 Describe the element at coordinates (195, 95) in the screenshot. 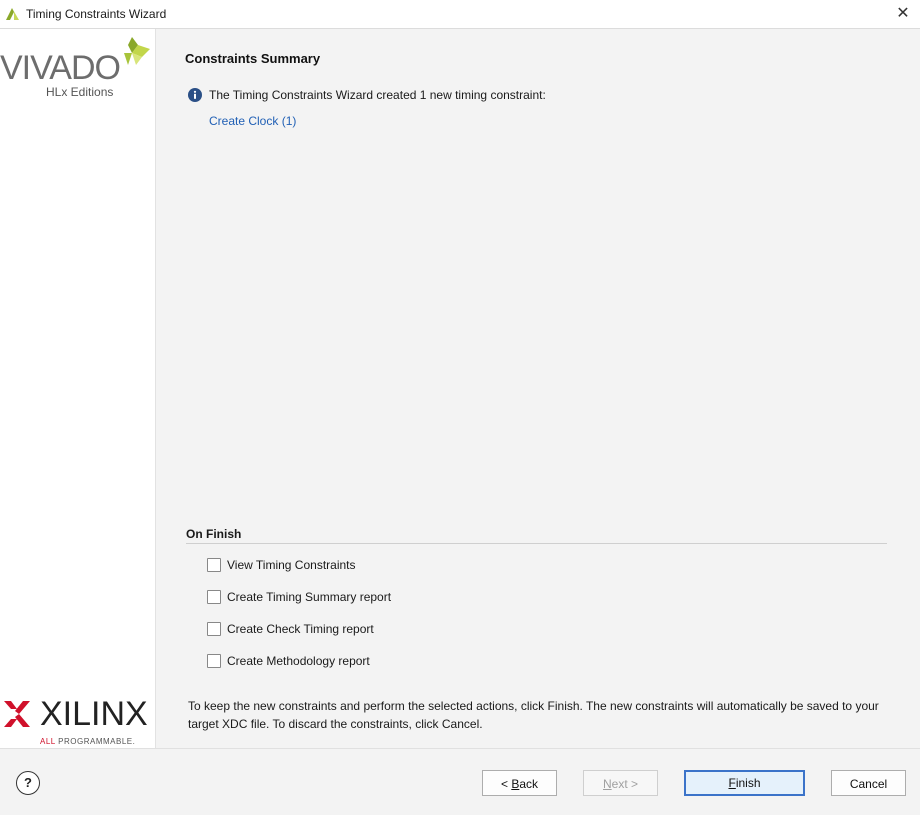

I see `info-icon` at that location.